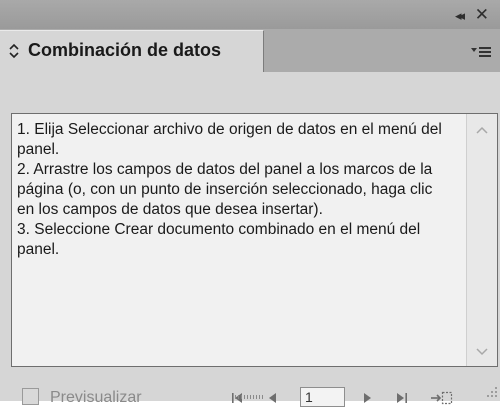 The width and height of the screenshot is (500, 407). I want to click on tab-data-merge: Combinación de datos, so click(132, 51).